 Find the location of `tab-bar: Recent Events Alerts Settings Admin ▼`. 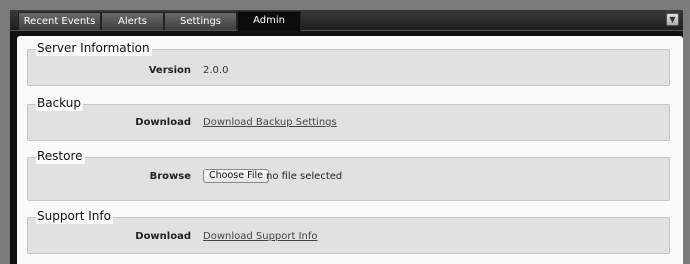

tab-bar: Recent Events Alerts Settings Admin ▼ is located at coordinates (346, 20).